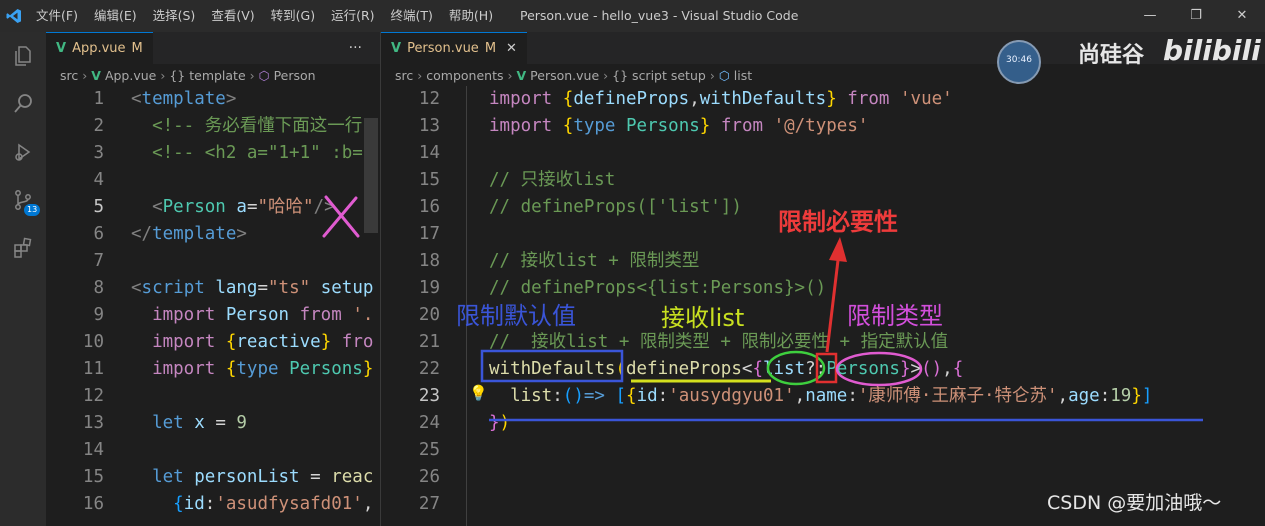  Describe the element at coordinates (98, 180) in the screenshot. I see `line-number: 4` at that location.